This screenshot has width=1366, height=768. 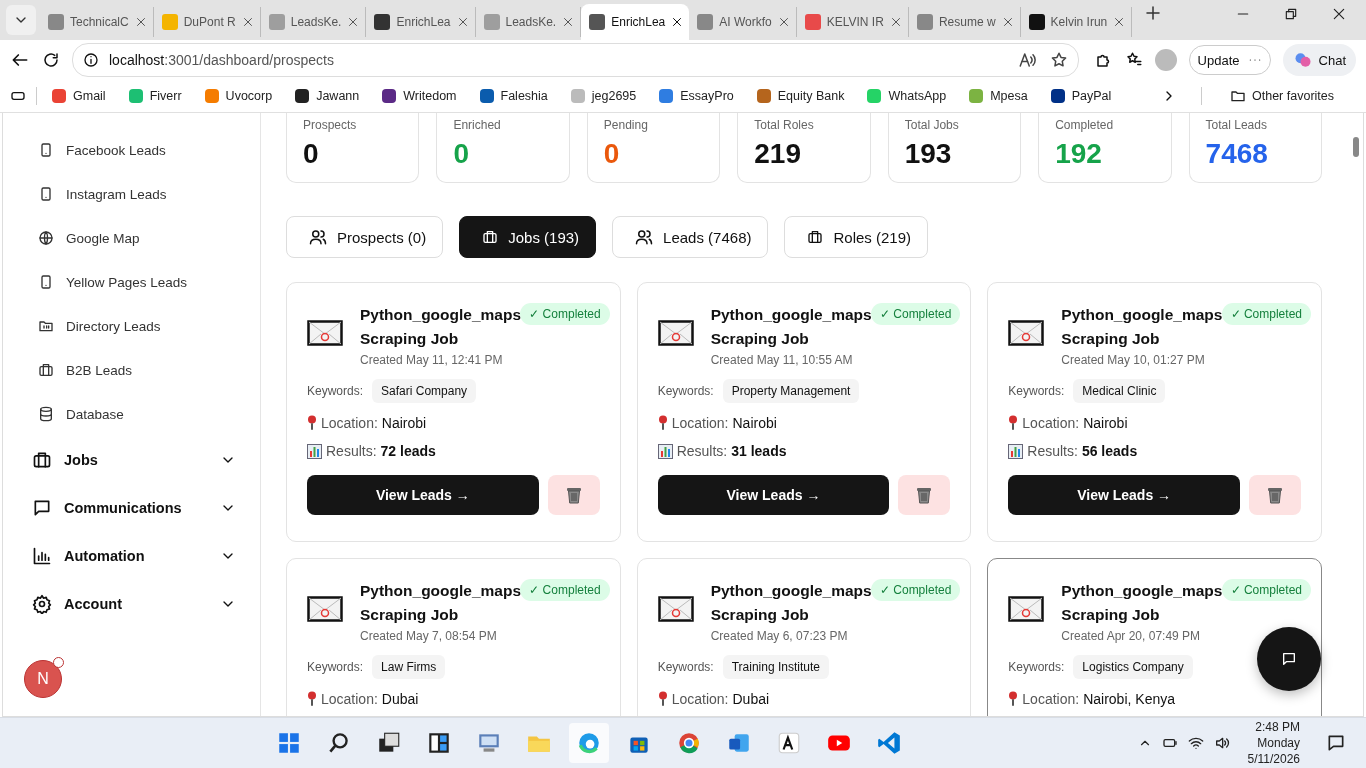 What do you see at coordinates (1195, 743) in the screenshot?
I see `wifi-icon` at bounding box center [1195, 743].